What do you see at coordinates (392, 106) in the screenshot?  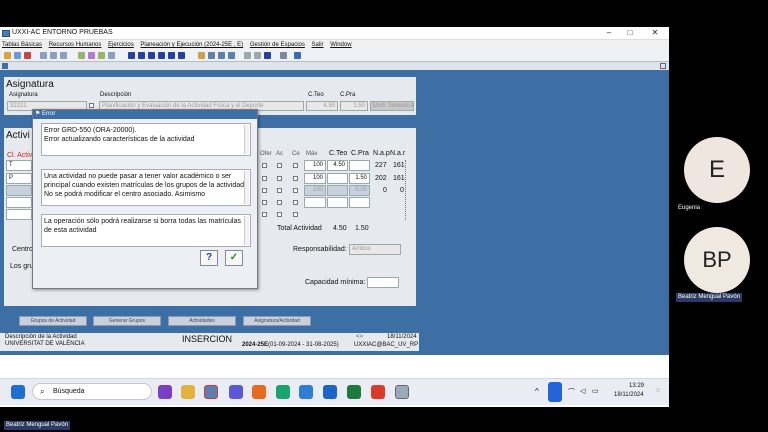 I see `asignatura-extra-field: Mod. Semestral` at bounding box center [392, 106].